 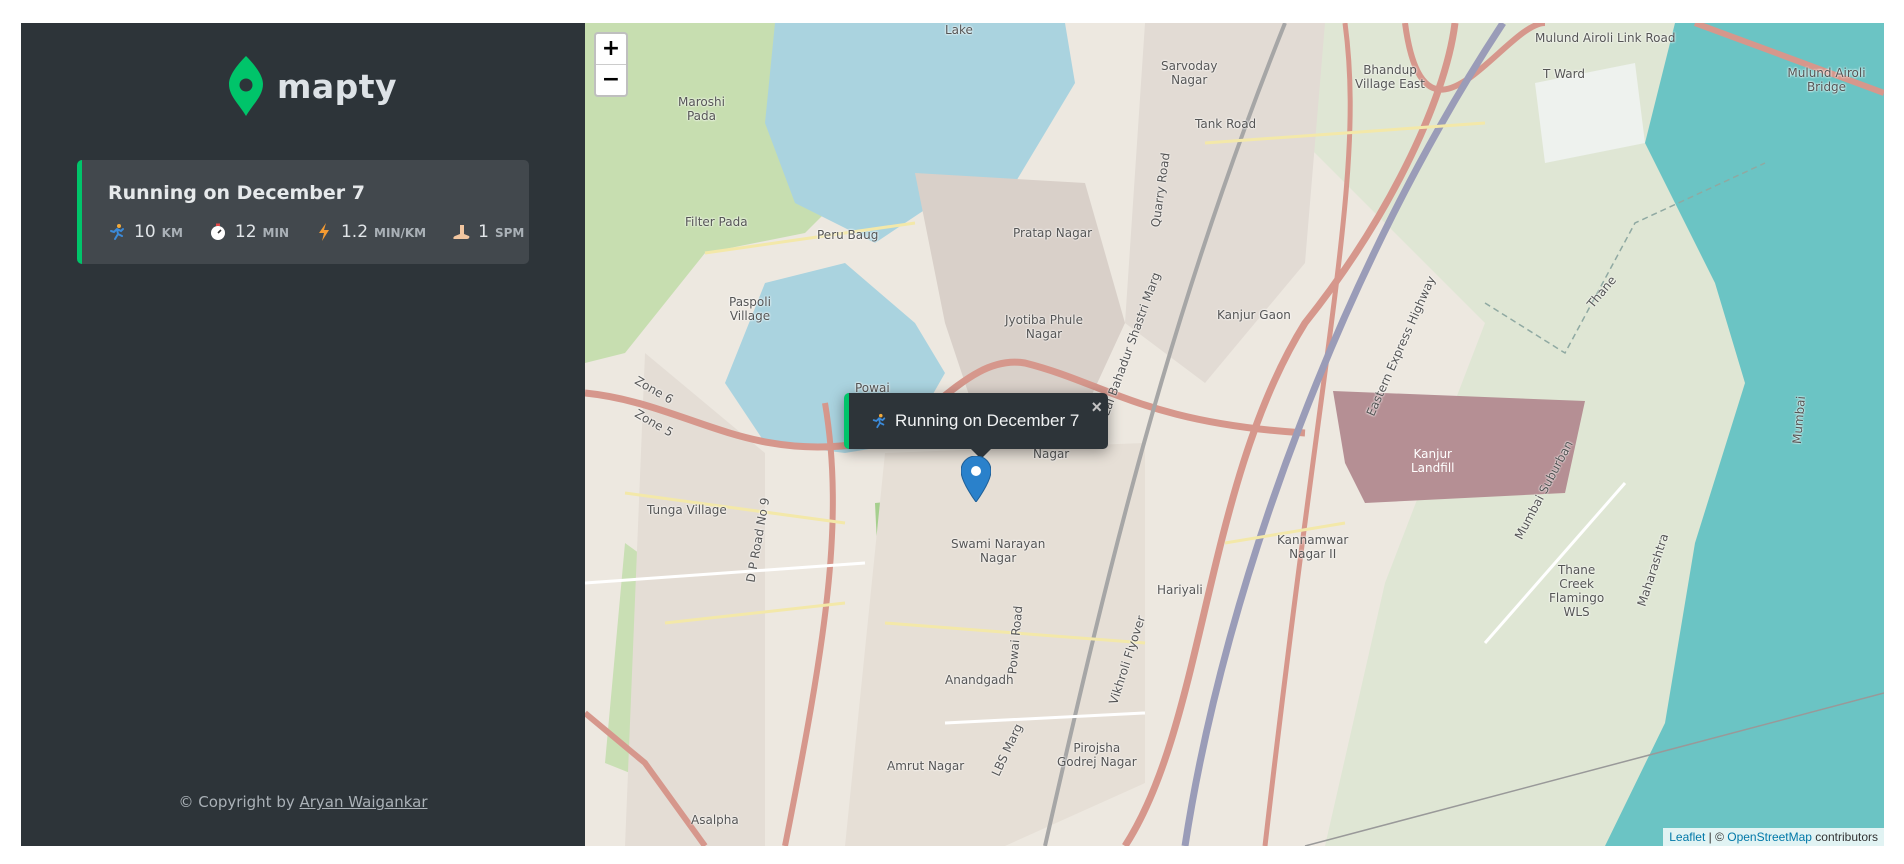 What do you see at coordinates (611, 49) in the screenshot?
I see `zoom-in-button: +` at bounding box center [611, 49].